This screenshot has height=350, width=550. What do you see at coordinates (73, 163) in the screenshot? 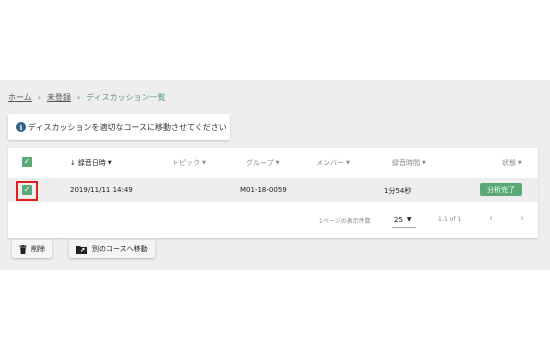
I see `sort-arrow-down-icon: ↓` at bounding box center [73, 163].